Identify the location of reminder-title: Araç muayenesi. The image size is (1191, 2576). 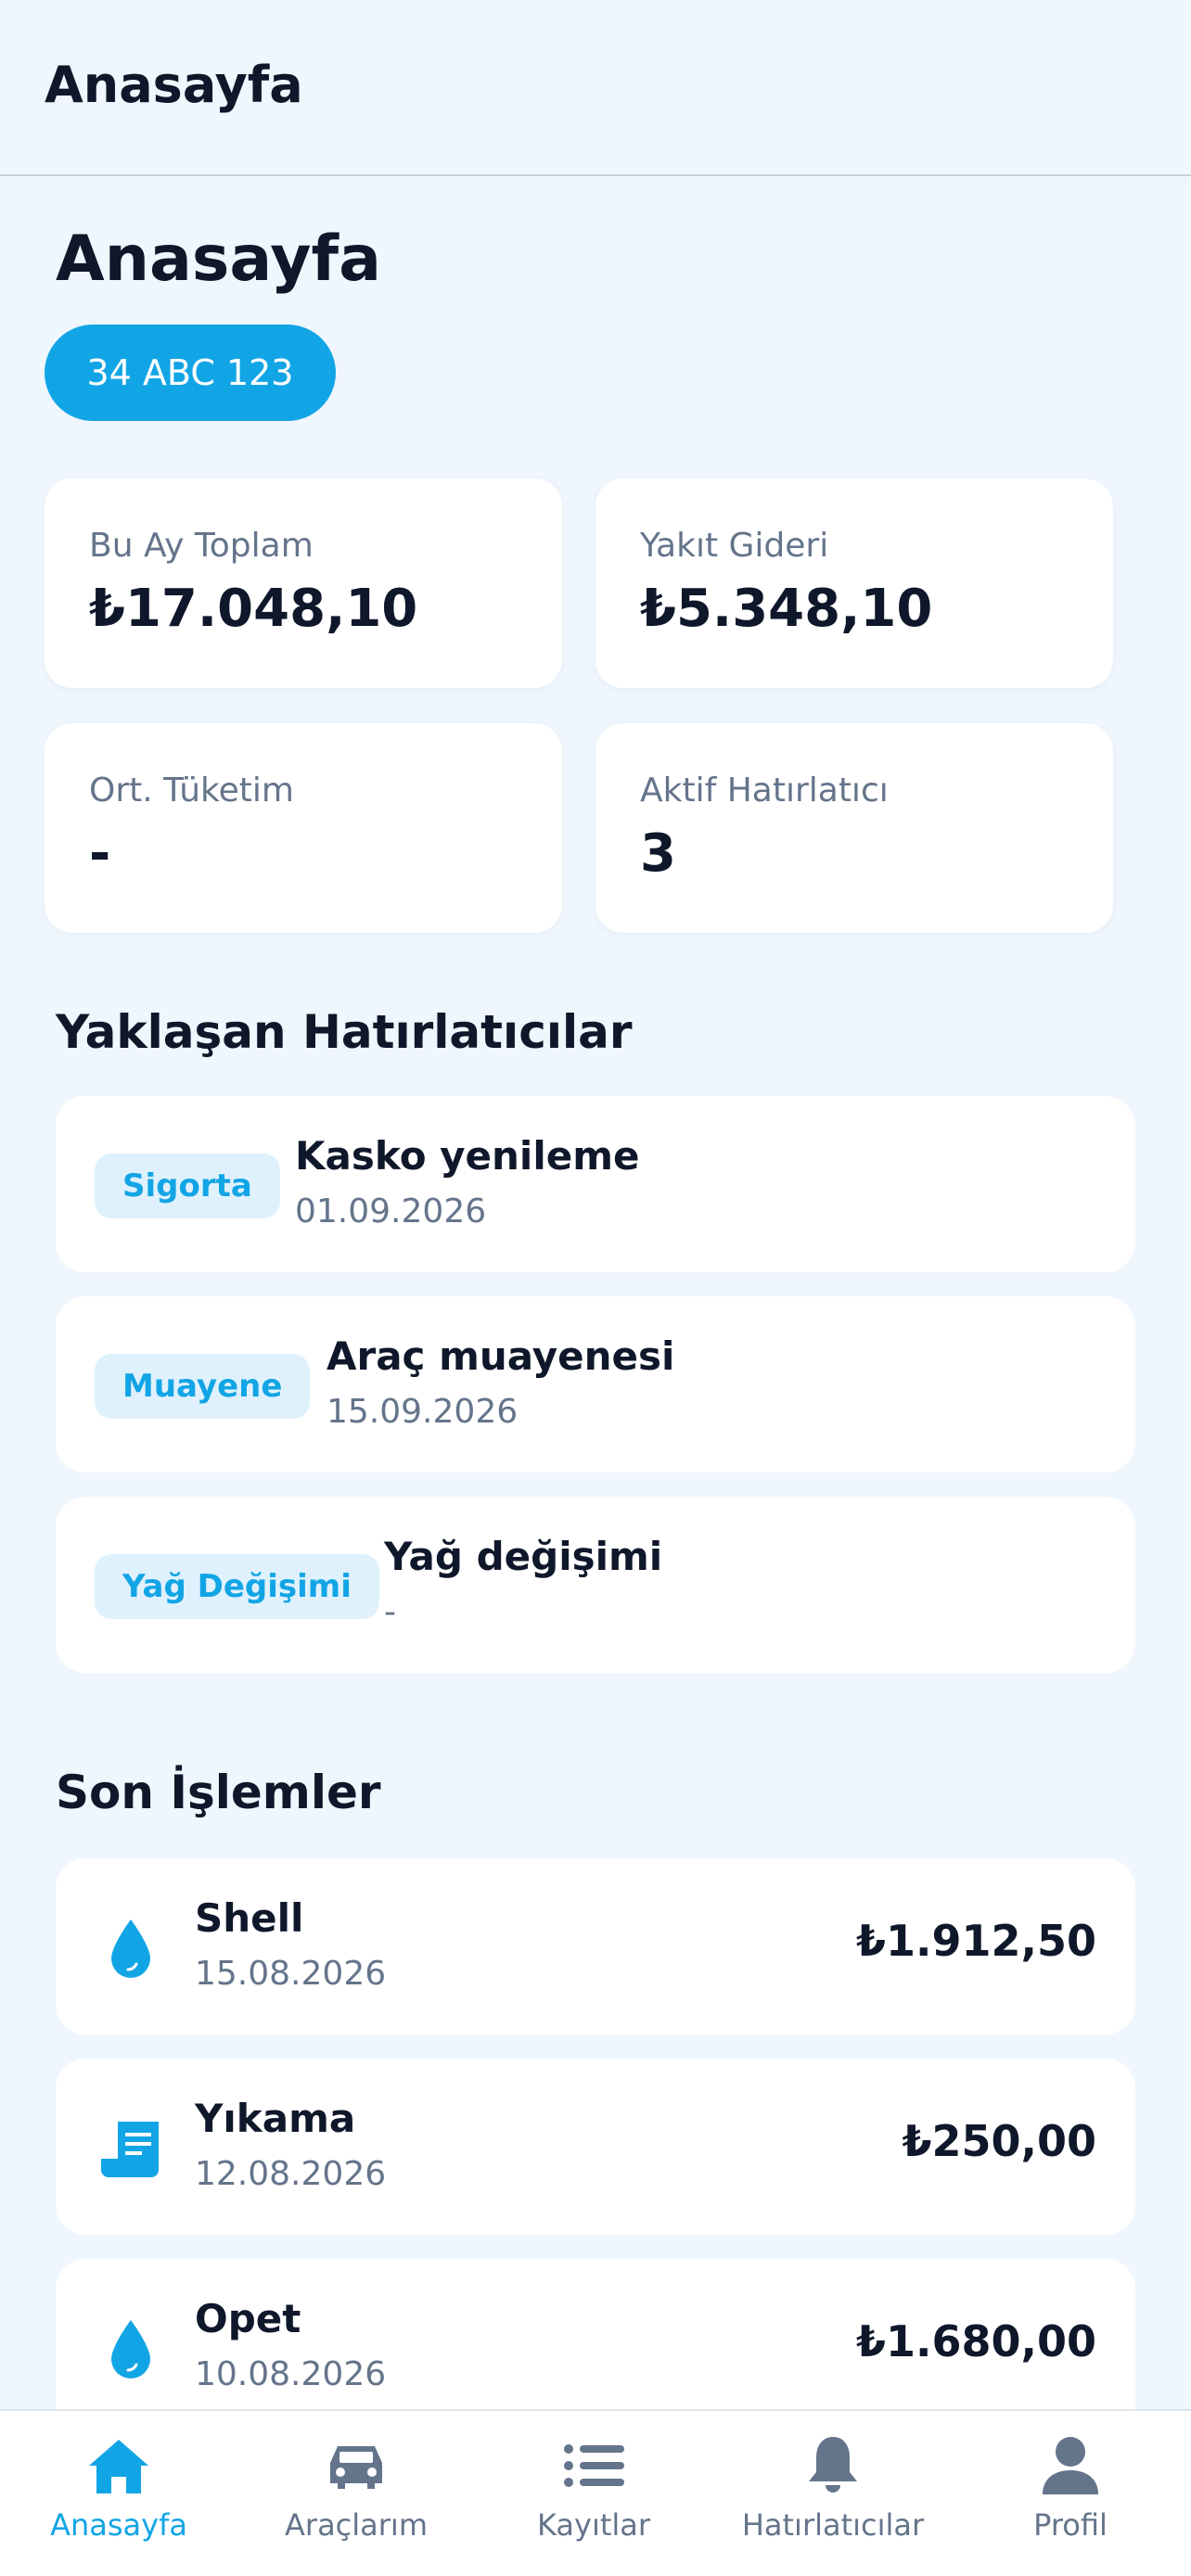
(501, 1356).